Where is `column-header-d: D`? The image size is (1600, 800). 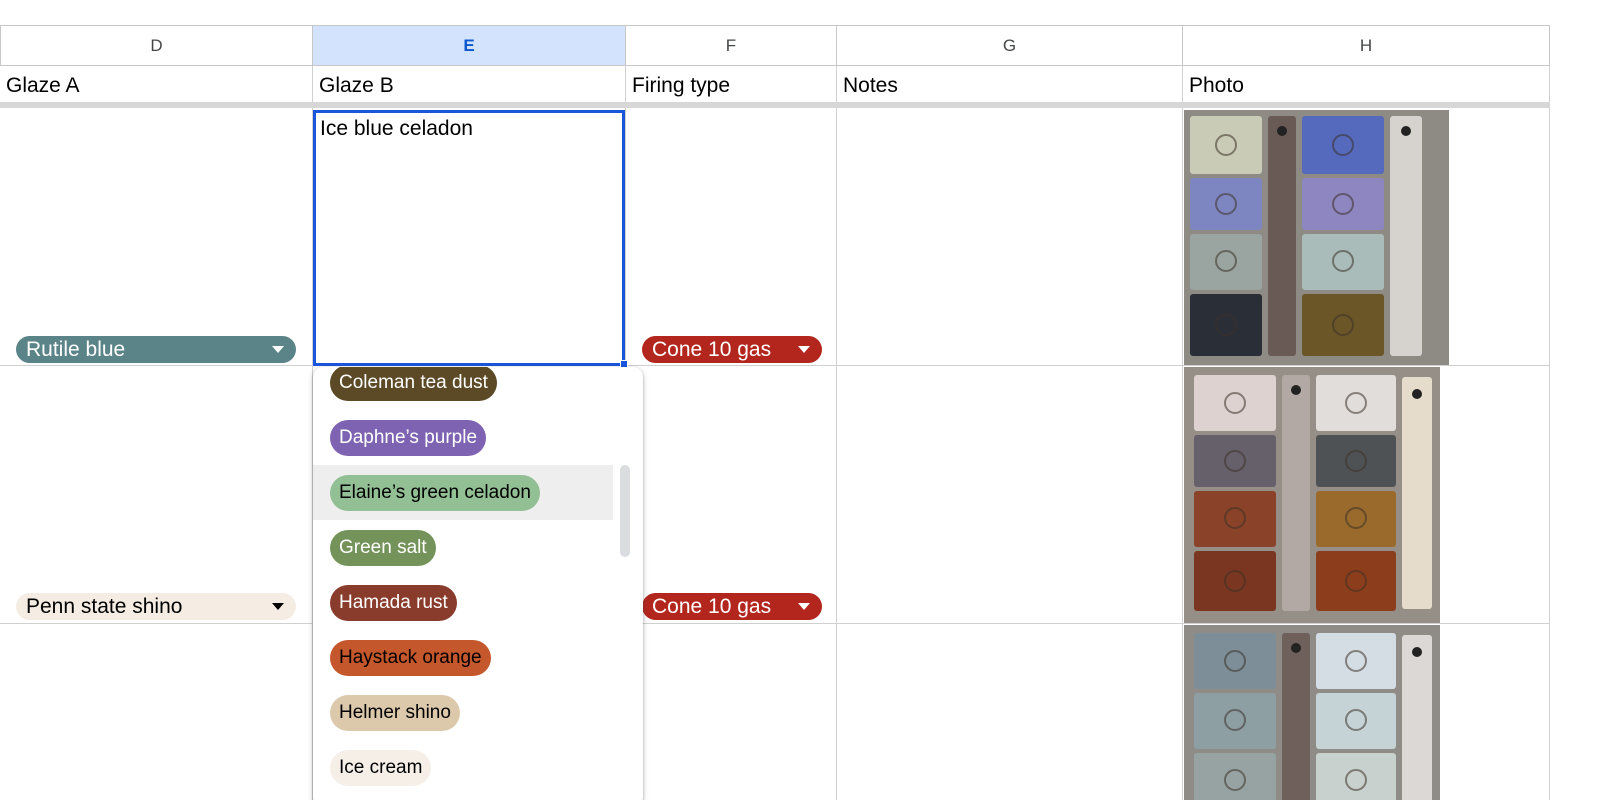 column-header-d: D is located at coordinates (156, 45).